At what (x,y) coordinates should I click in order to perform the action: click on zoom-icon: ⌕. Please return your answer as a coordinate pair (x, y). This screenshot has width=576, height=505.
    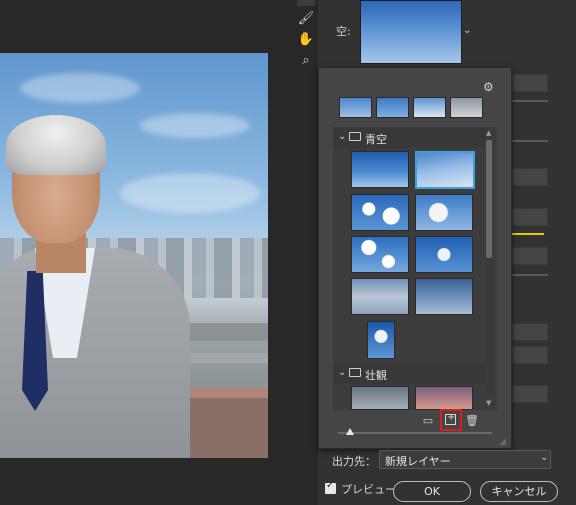
    Looking at the image, I should click on (306, 61).